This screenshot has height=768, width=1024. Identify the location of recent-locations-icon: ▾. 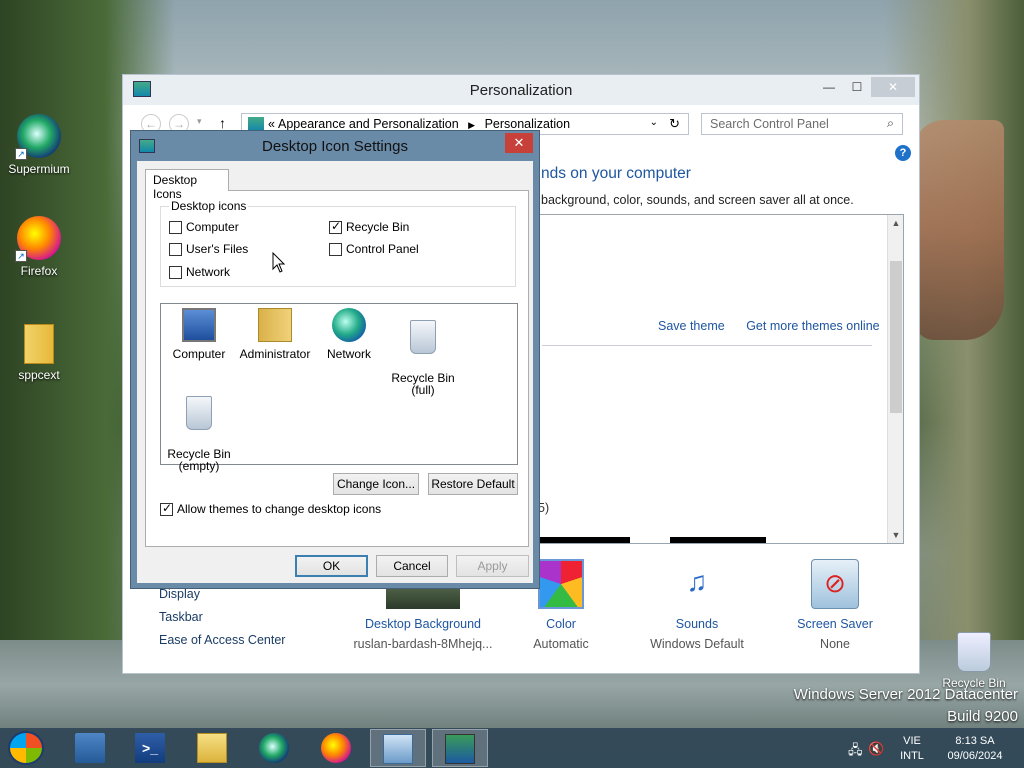
(199, 121).